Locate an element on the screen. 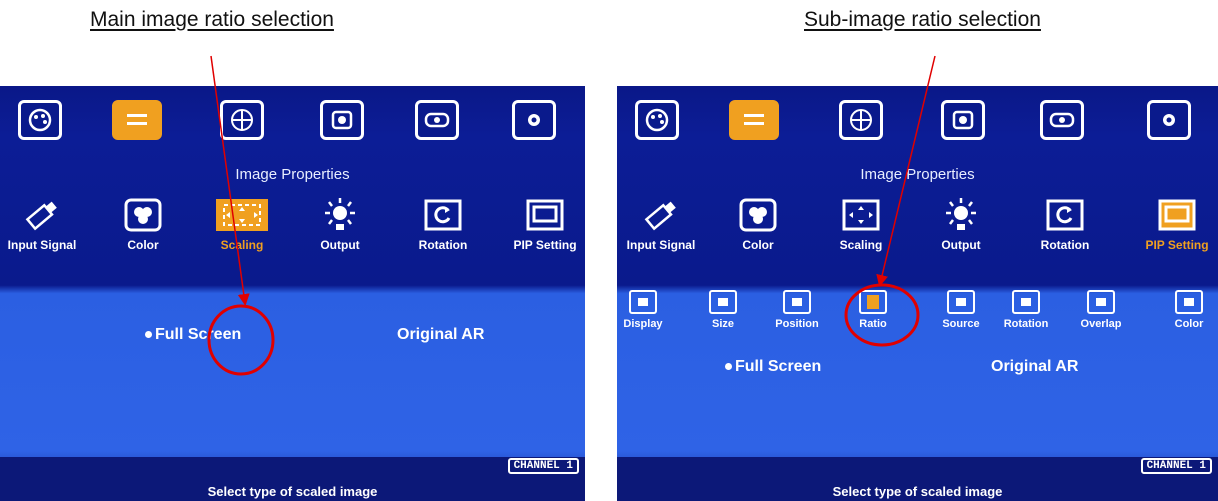 This screenshot has height=501, width=1218. submenu-position: Position is located at coordinates (797, 310).